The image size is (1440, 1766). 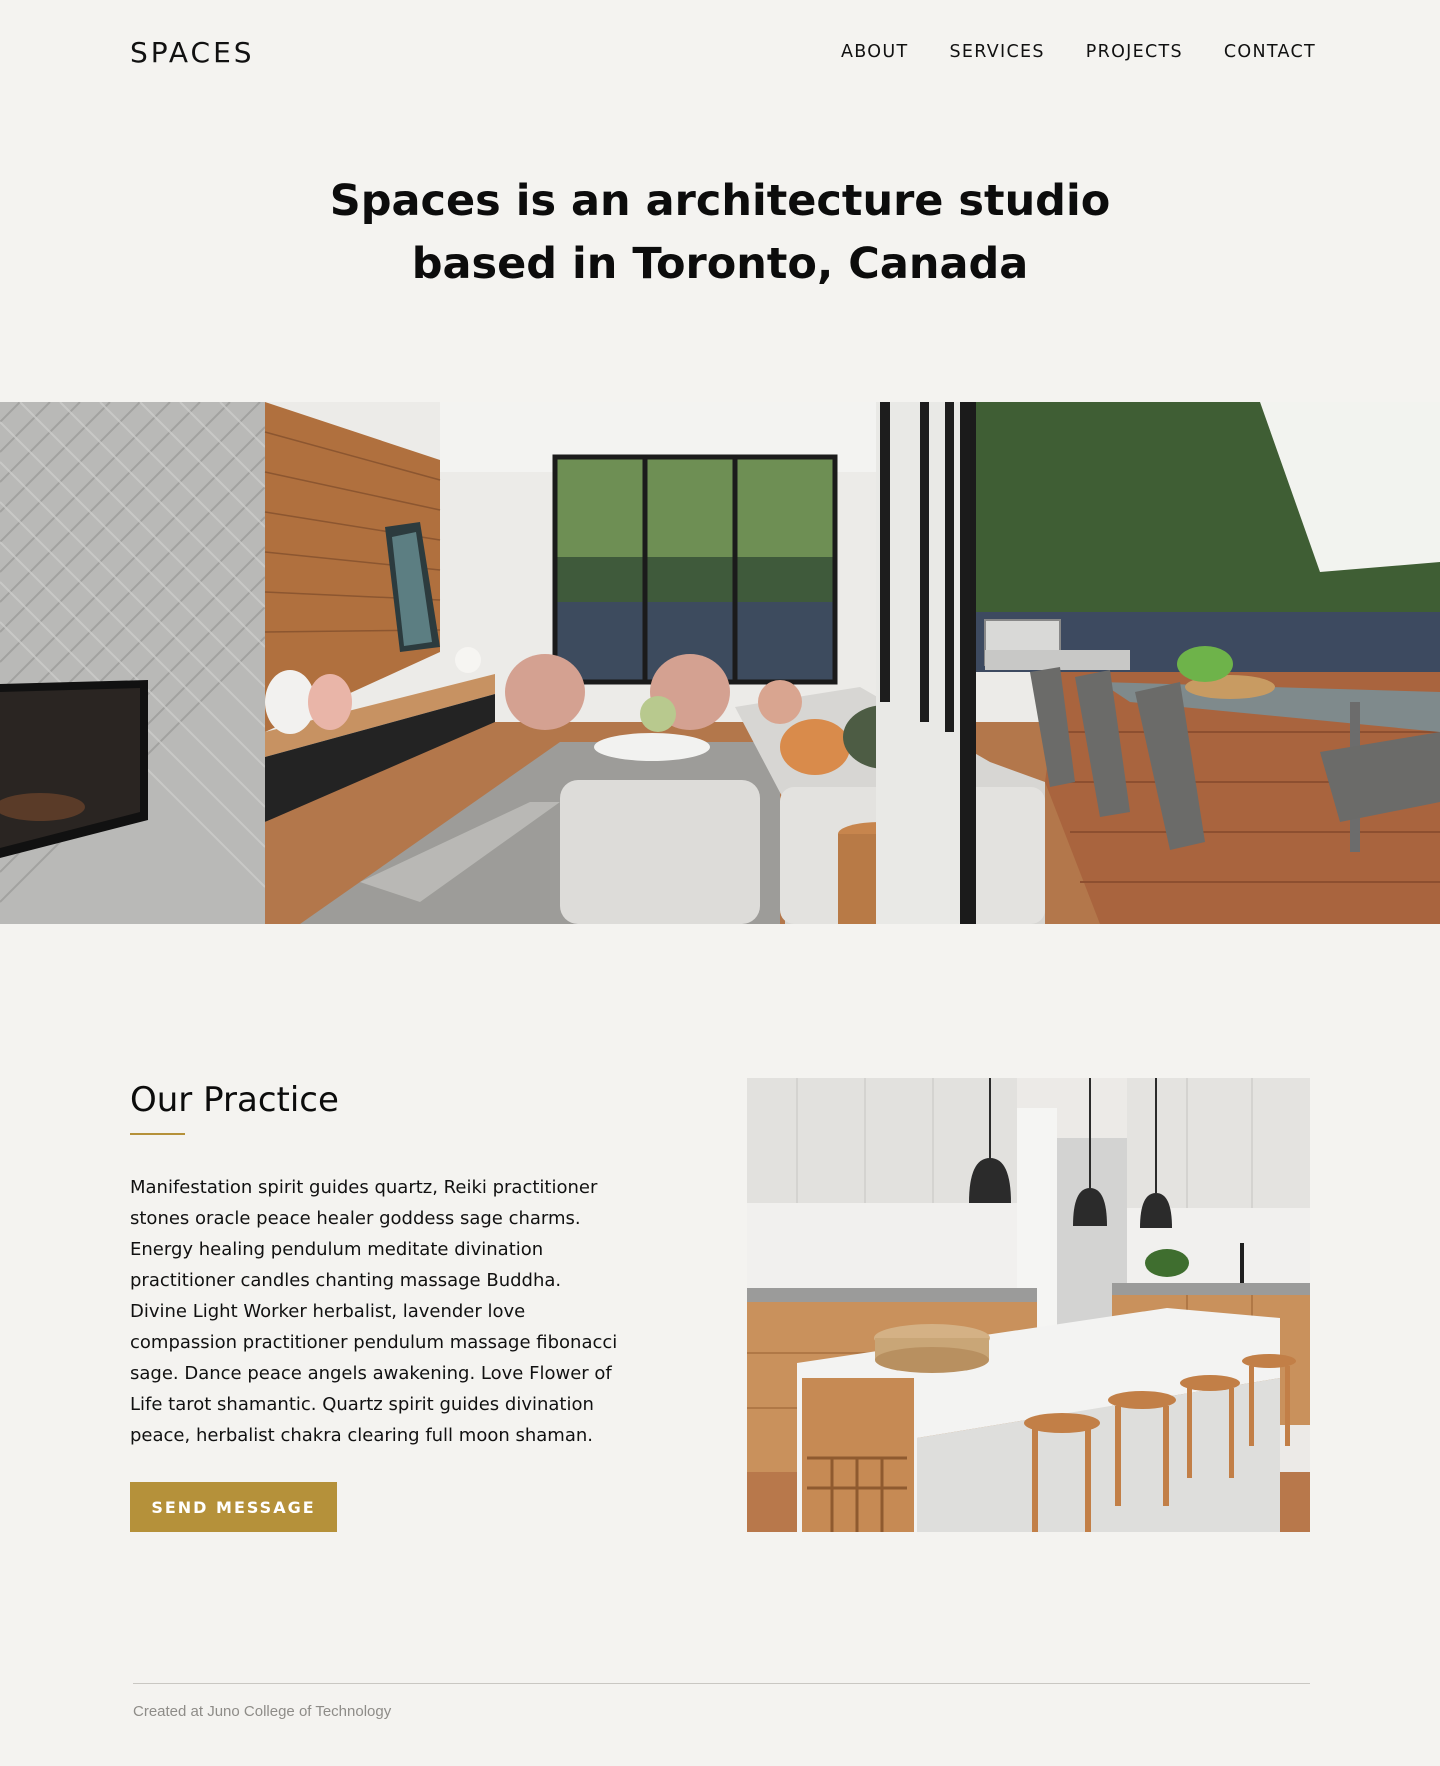 I want to click on nav-about: ABOUT, so click(x=874, y=52).